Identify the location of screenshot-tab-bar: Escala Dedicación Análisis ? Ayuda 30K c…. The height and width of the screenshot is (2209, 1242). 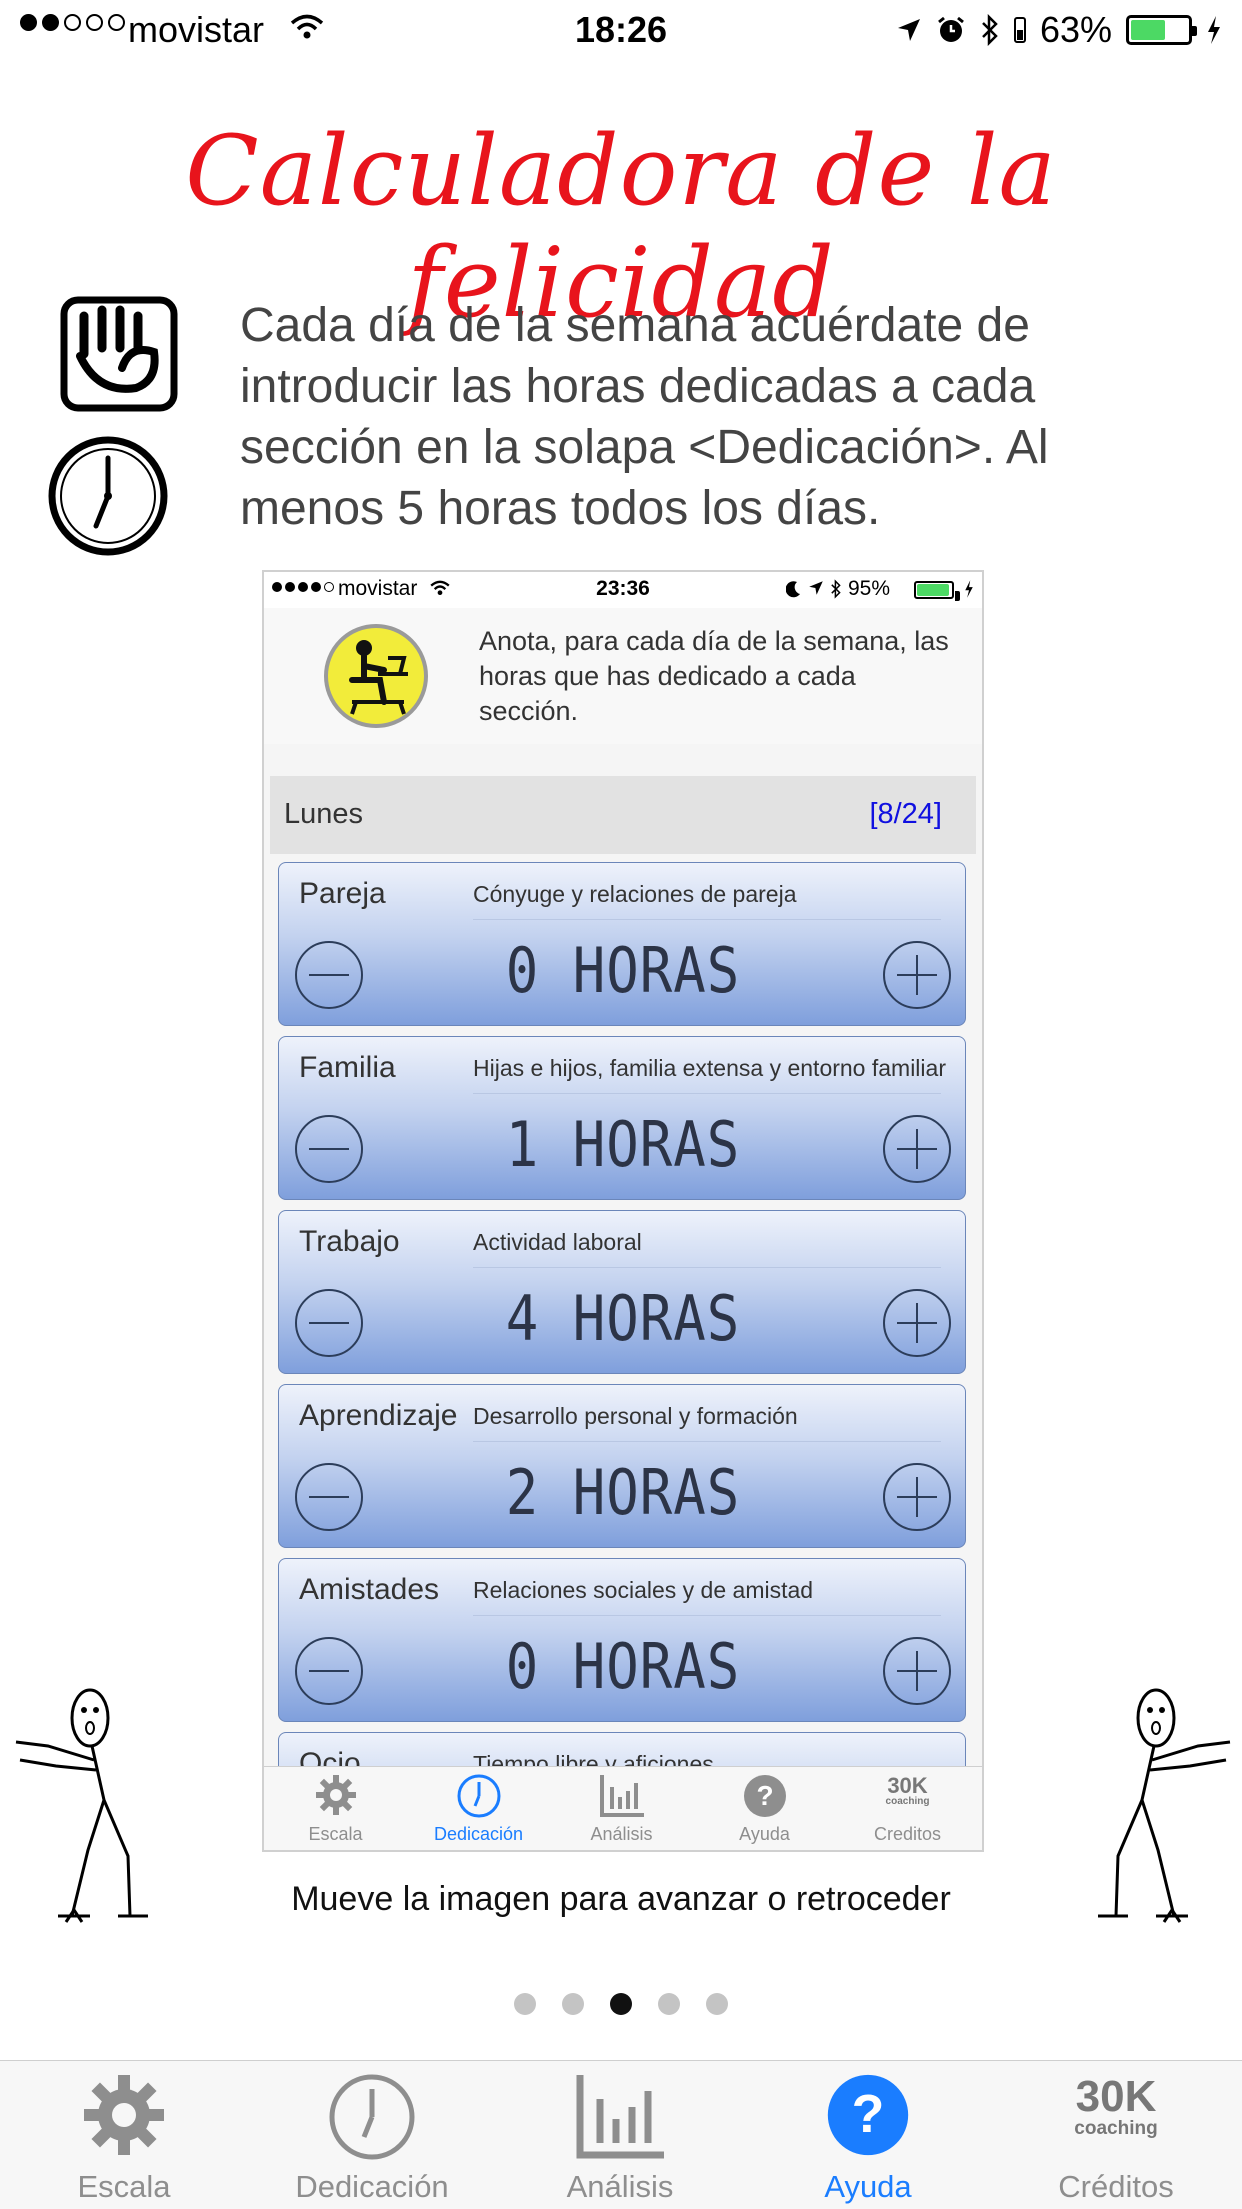
(623, 1808).